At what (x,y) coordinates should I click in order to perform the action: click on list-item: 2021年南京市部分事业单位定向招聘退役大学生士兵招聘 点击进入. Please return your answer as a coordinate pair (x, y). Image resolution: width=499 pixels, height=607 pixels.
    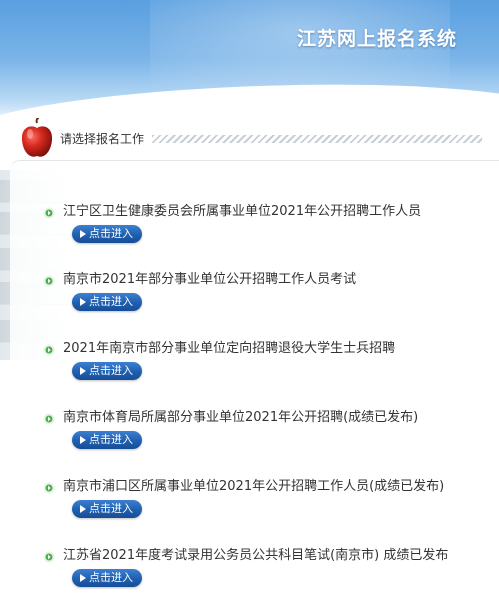
    Looking at the image, I should click on (254, 370).